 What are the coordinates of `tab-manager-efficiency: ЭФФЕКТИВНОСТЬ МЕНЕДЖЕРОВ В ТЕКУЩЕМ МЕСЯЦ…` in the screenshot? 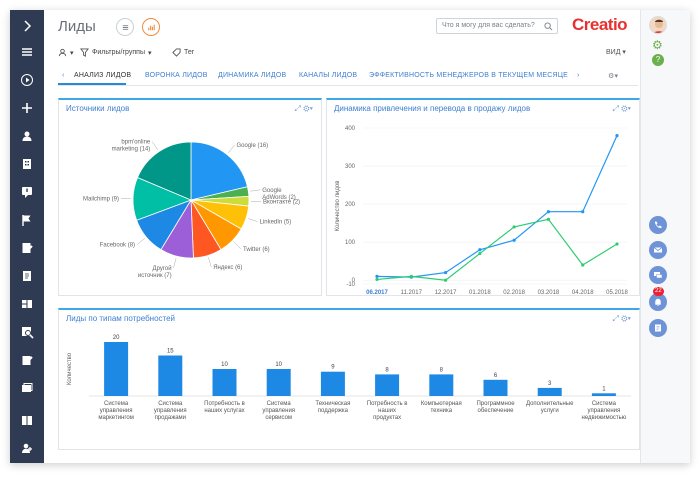 It's located at (468, 75).